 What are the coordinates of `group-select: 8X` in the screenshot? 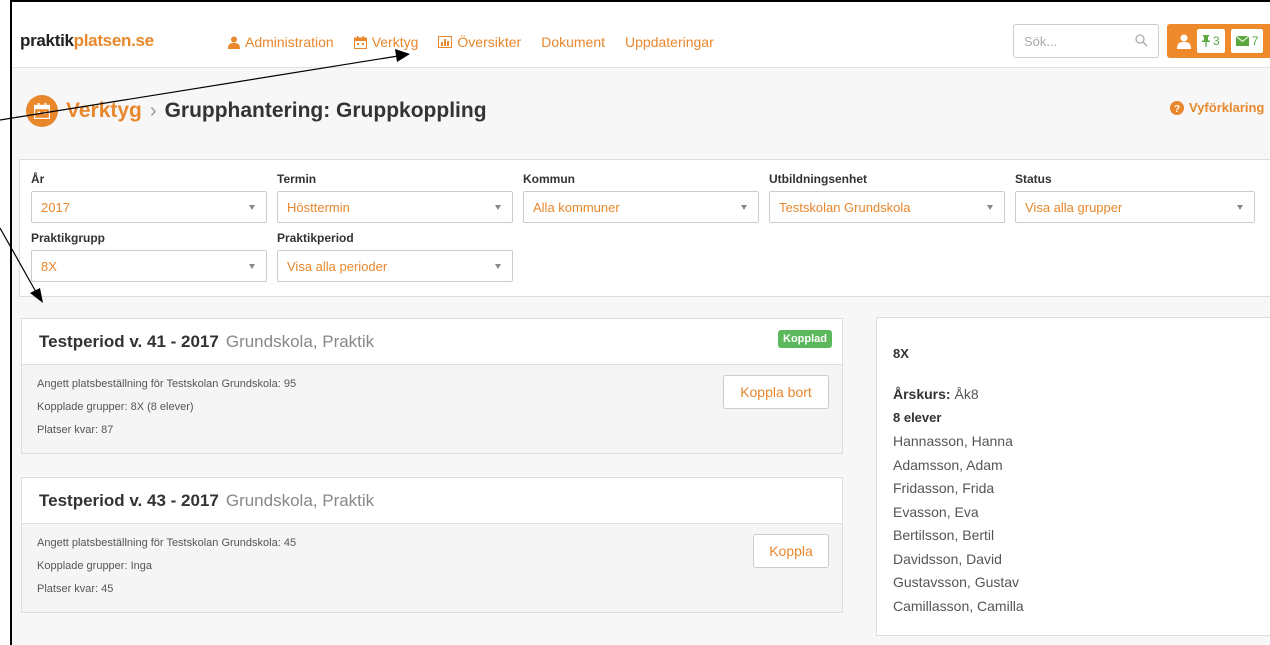 It's located at (149, 266).